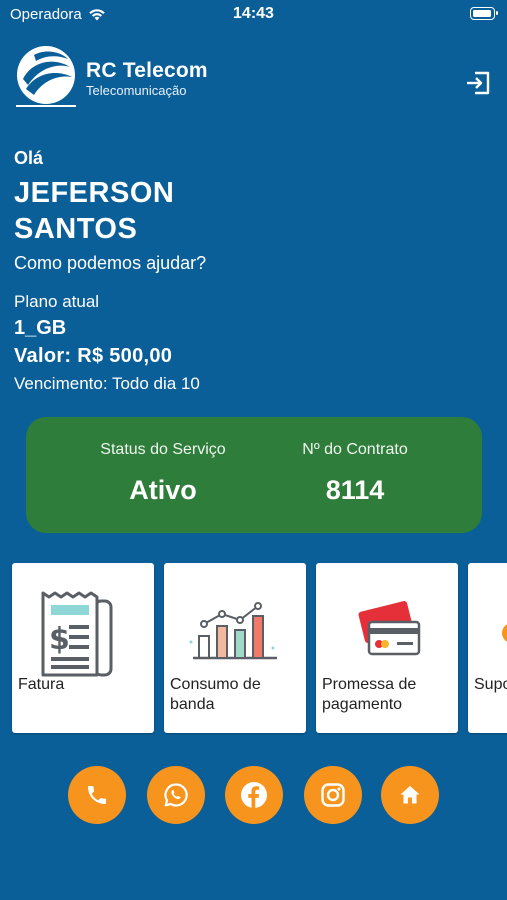  I want to click on home-button, so click(410, 795).